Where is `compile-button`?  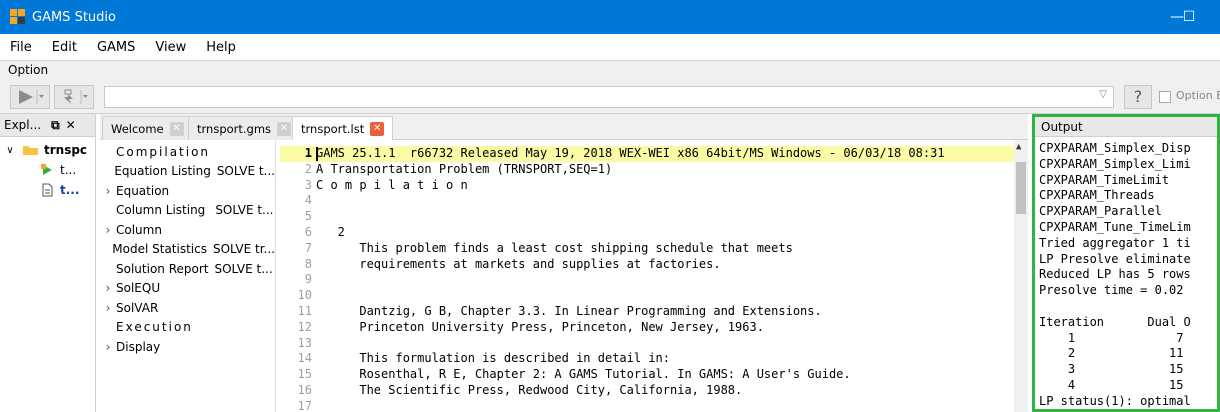 compile-button is located at coordinates (74, 97).